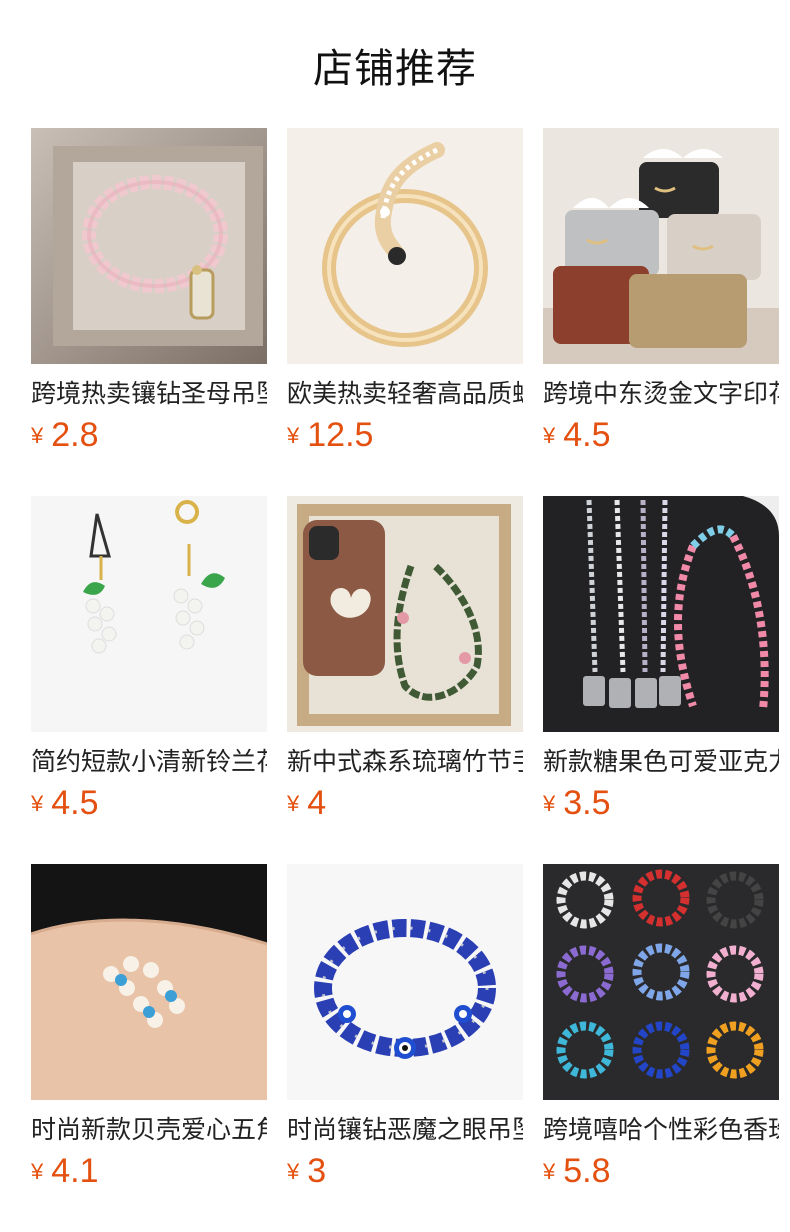  Describe the element at coordinates (661, 1130) in the screenshot. I see `product-name: 跨境嘻哈个性彩色香珠手链` at that location.